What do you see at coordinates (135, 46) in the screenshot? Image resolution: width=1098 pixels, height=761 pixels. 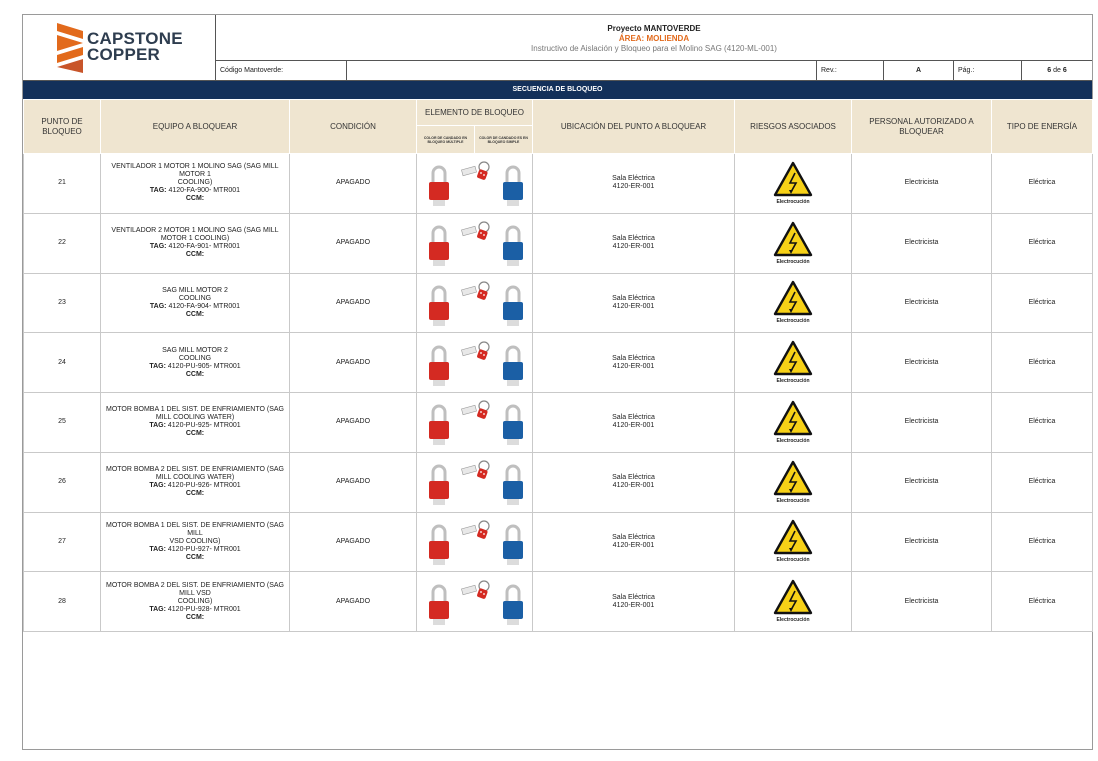 I see `logo-wordmark: CAPSTONE COPPER` at bounding box center [135, 46].